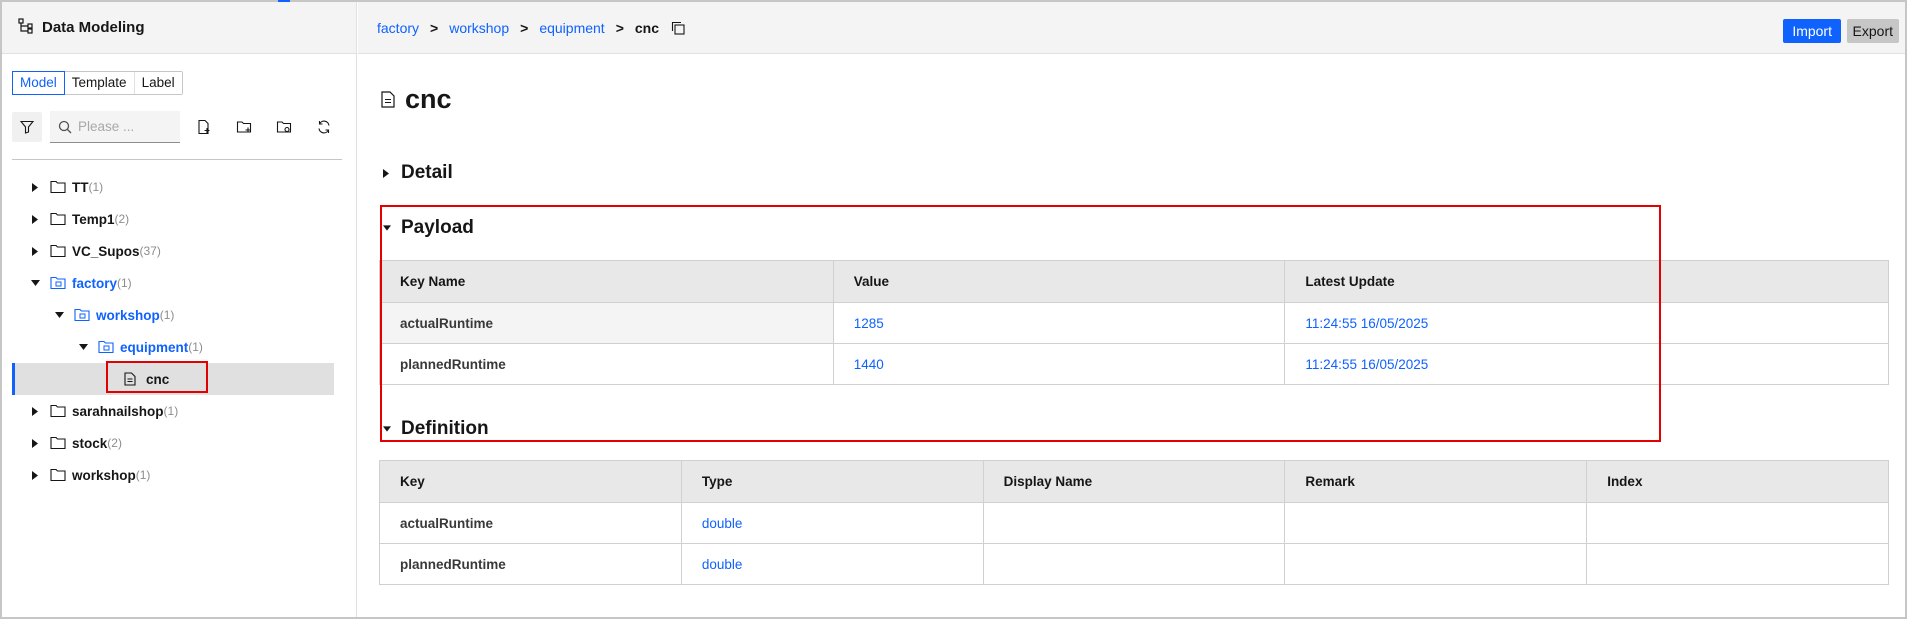 Image resolution: width=1907 pixels, height=619 pixels. What do you see at coordinates (95, 283) in the screenshot?
I see `tree-item-label: factory` at bounding box center [95, 283].